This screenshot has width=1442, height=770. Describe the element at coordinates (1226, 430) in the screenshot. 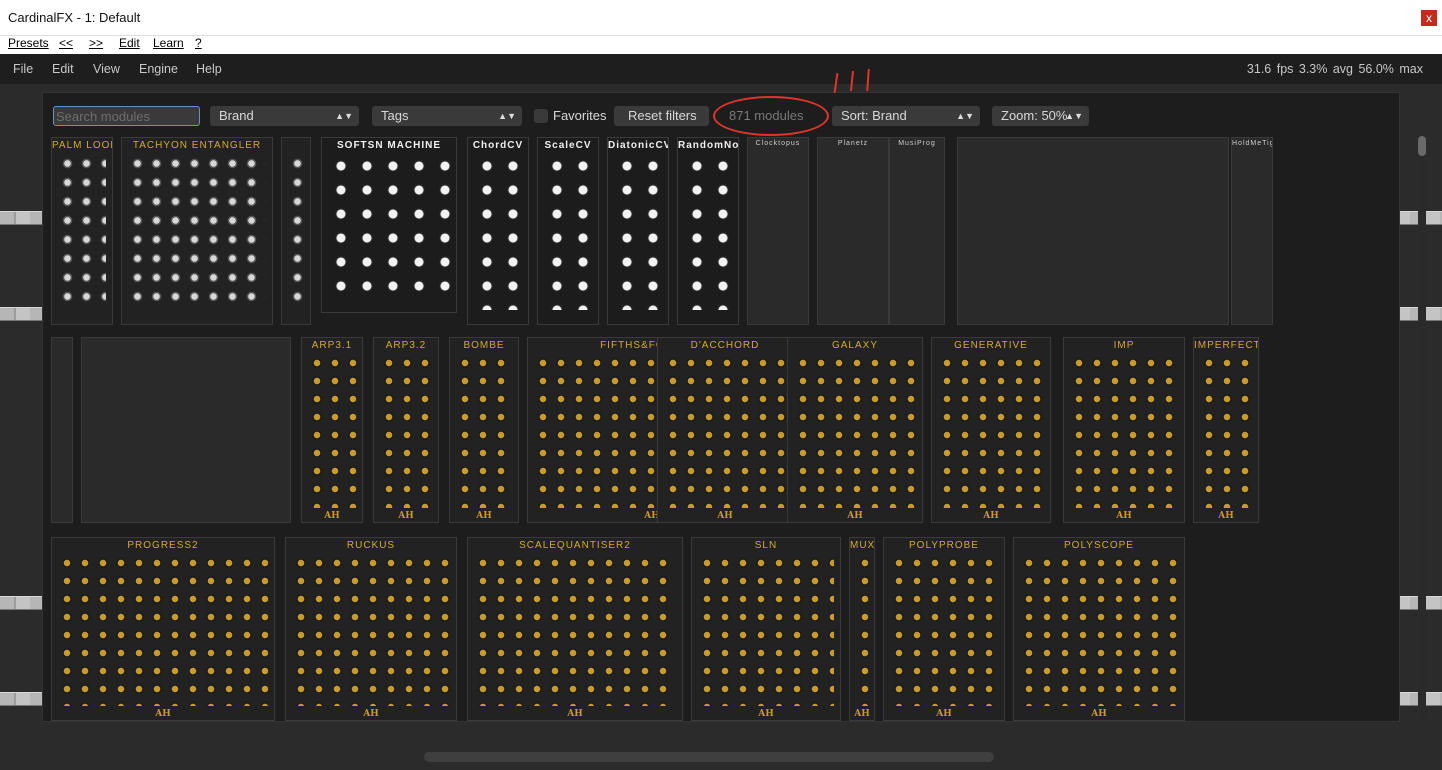

I see `module-card: IMPERFECT2 AH` at that location.